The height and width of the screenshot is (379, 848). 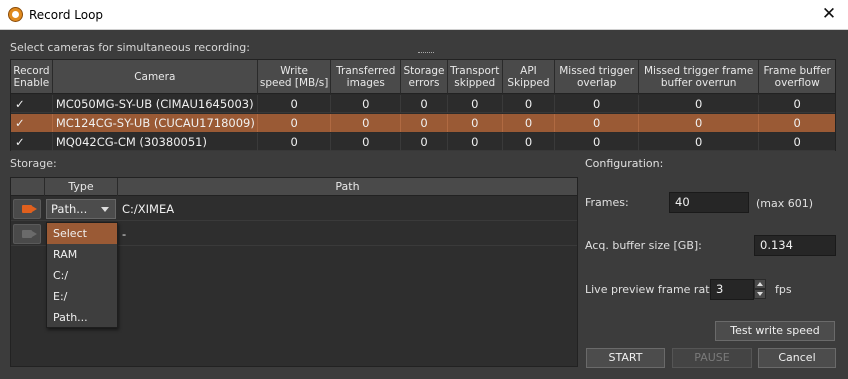 What do you see at coordinates (760, 284) in the screenshot?
I see `spin-up-icon` at bounding box center [760, 284].